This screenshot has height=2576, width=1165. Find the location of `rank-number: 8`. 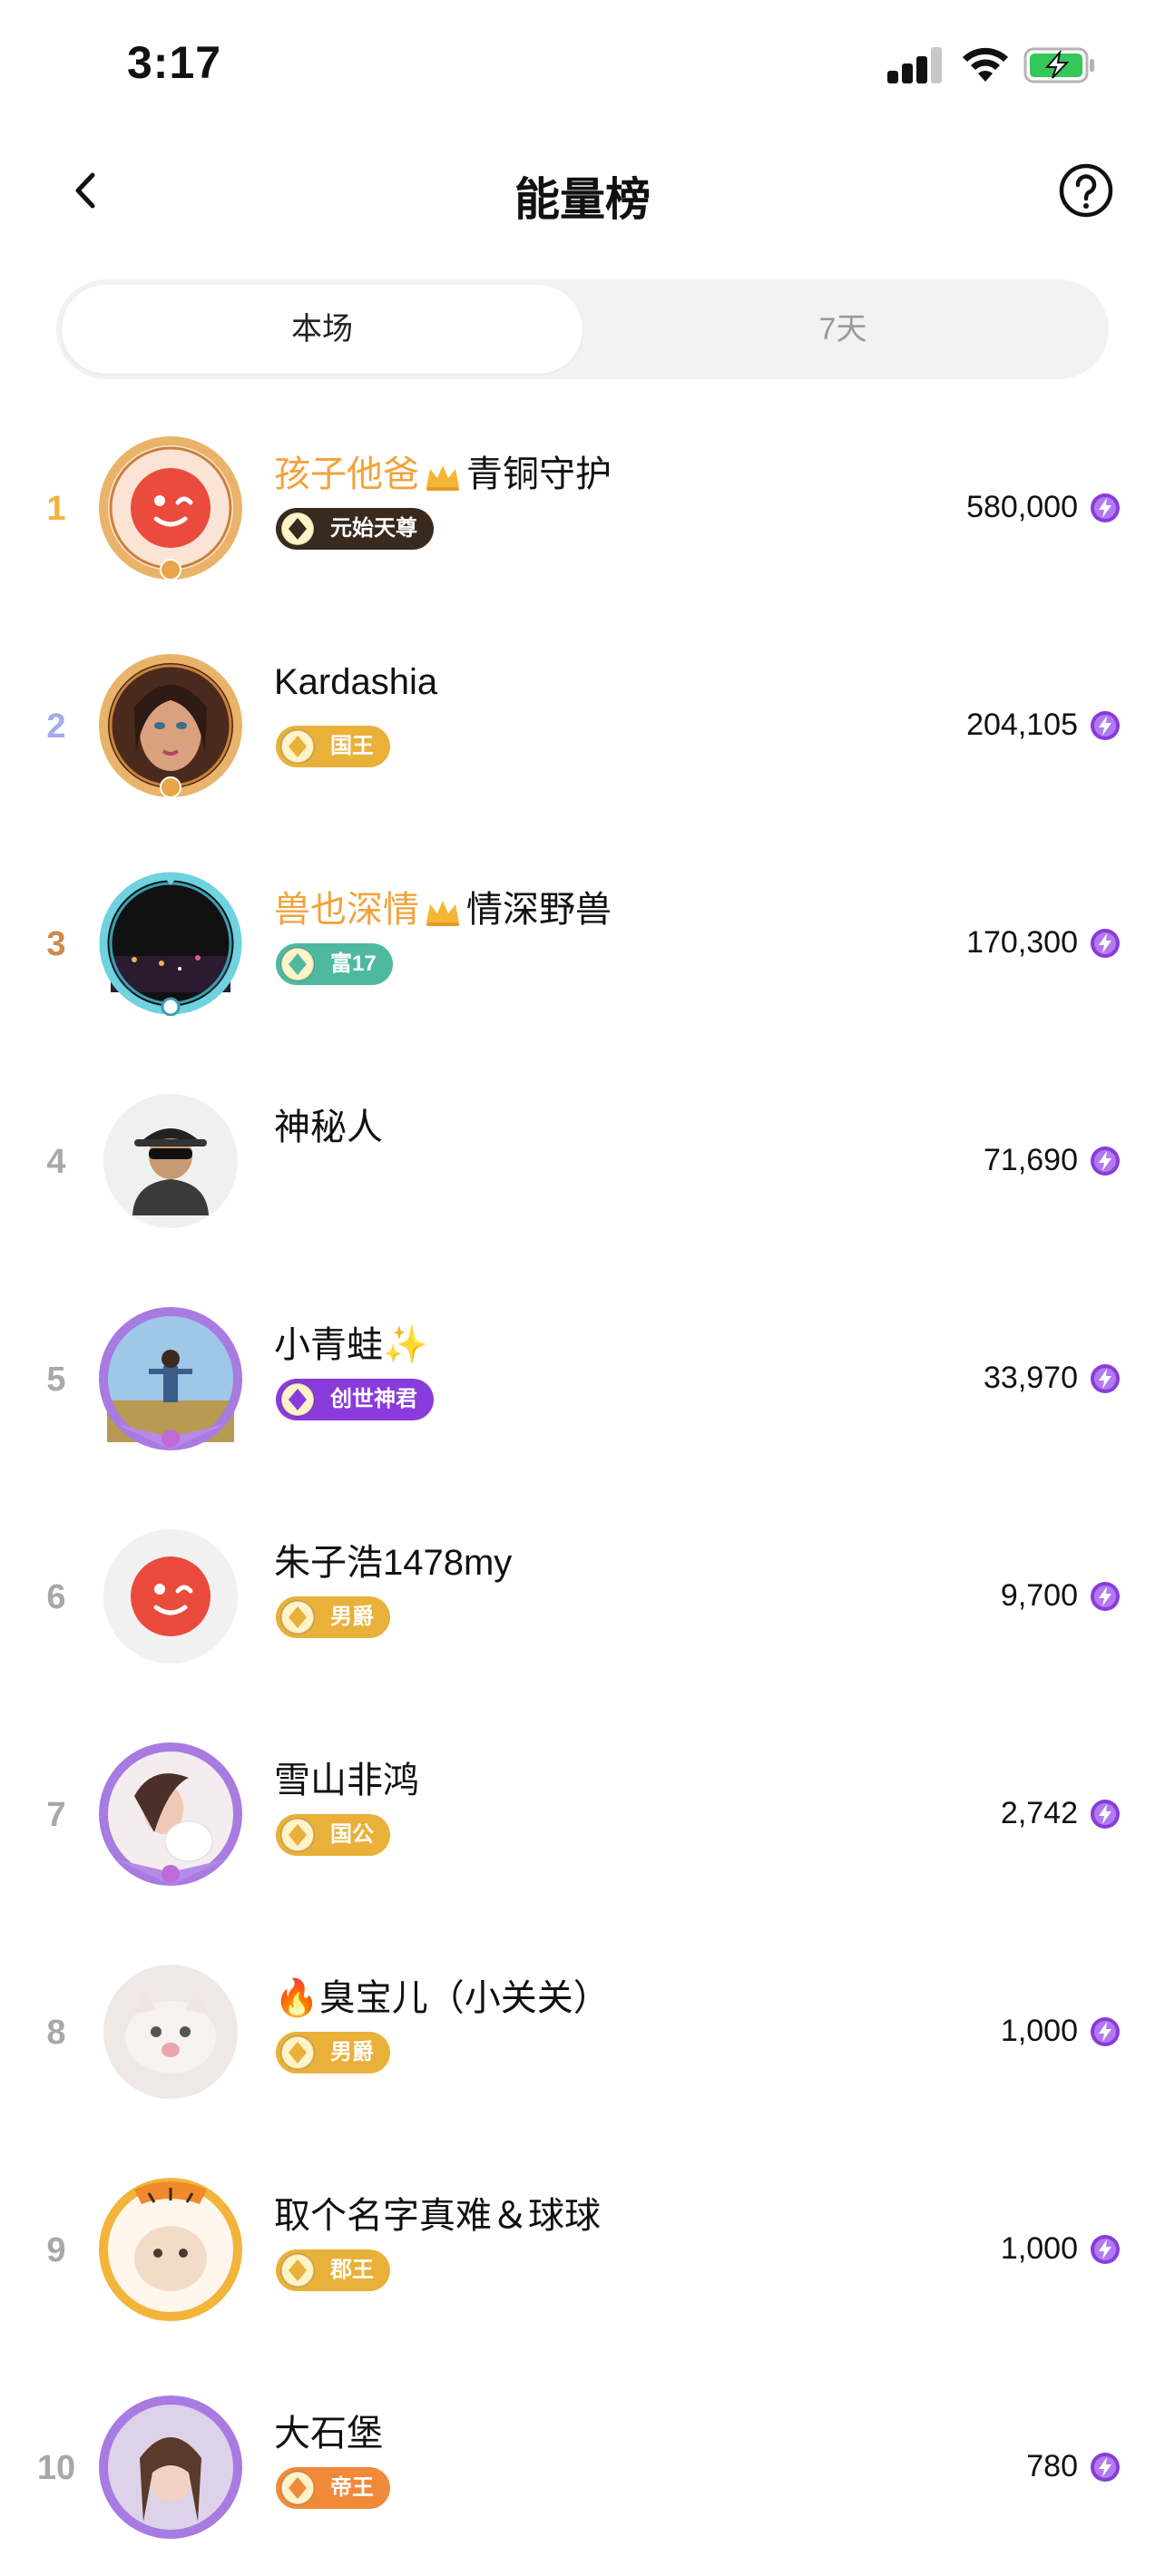

rank-number: 8 is located at coordinates (56, 2033).